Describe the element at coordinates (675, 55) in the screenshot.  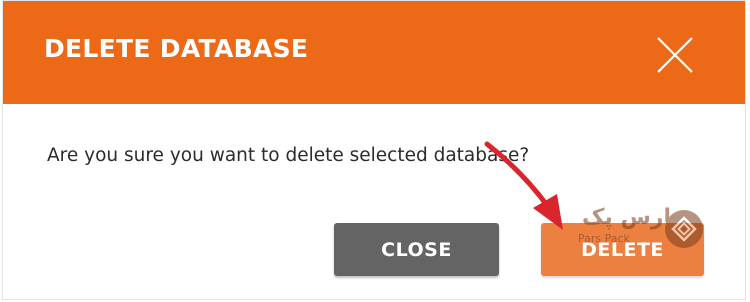
I see `close-icon` at that location.